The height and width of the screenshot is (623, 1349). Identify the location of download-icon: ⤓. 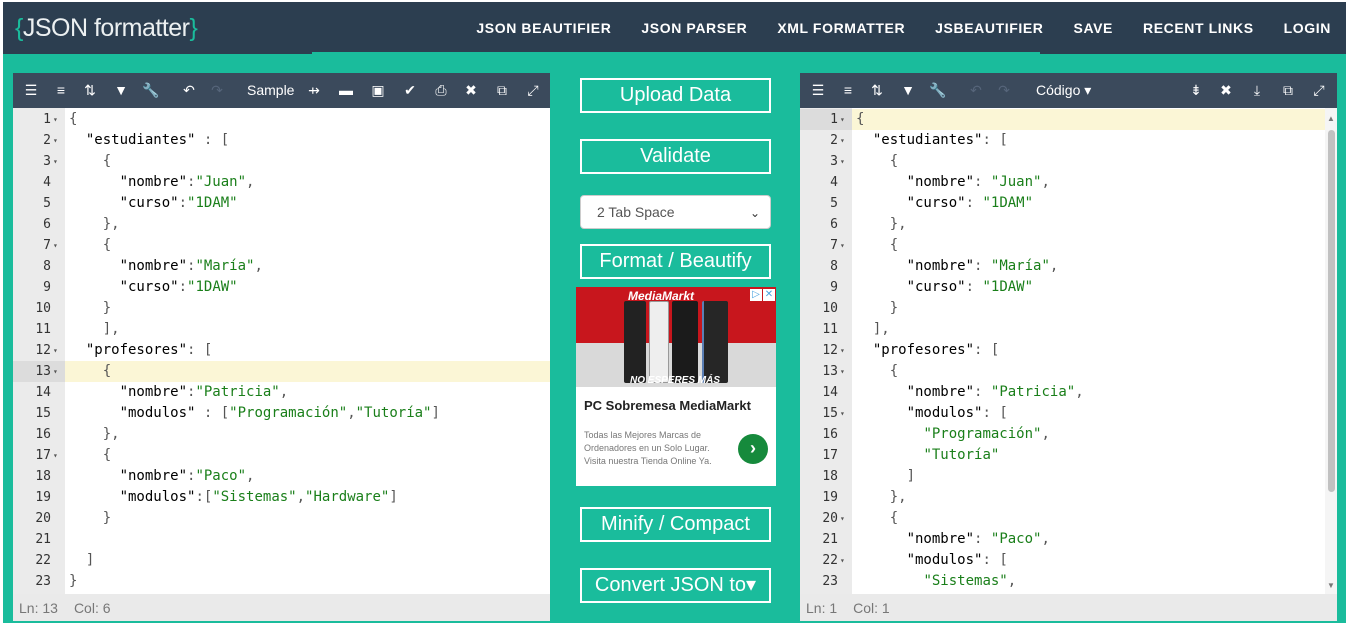
(1257, 90).